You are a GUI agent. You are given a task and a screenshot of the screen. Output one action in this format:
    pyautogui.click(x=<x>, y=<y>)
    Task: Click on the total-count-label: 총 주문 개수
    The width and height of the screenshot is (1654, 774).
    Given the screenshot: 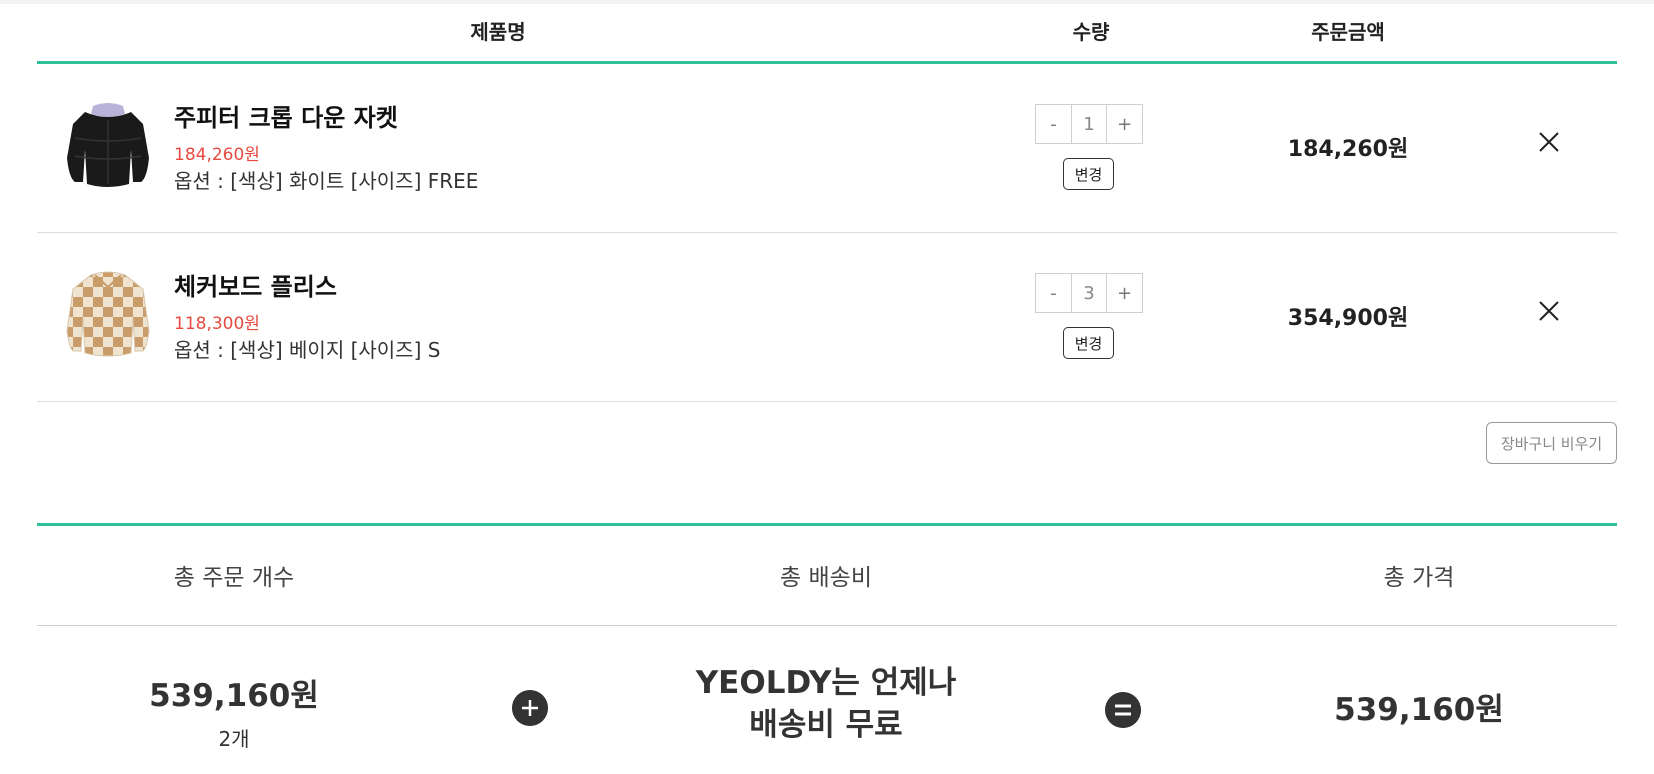 What is the action you would take?
    pyautogui.click(x=234, y=578)
    